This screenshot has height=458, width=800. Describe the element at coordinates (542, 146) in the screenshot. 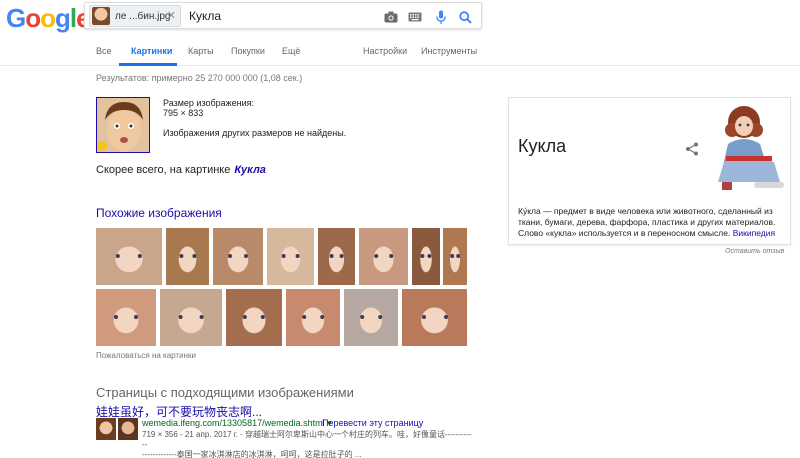

I see `knowledge-panel-title: Кукла` at that location.